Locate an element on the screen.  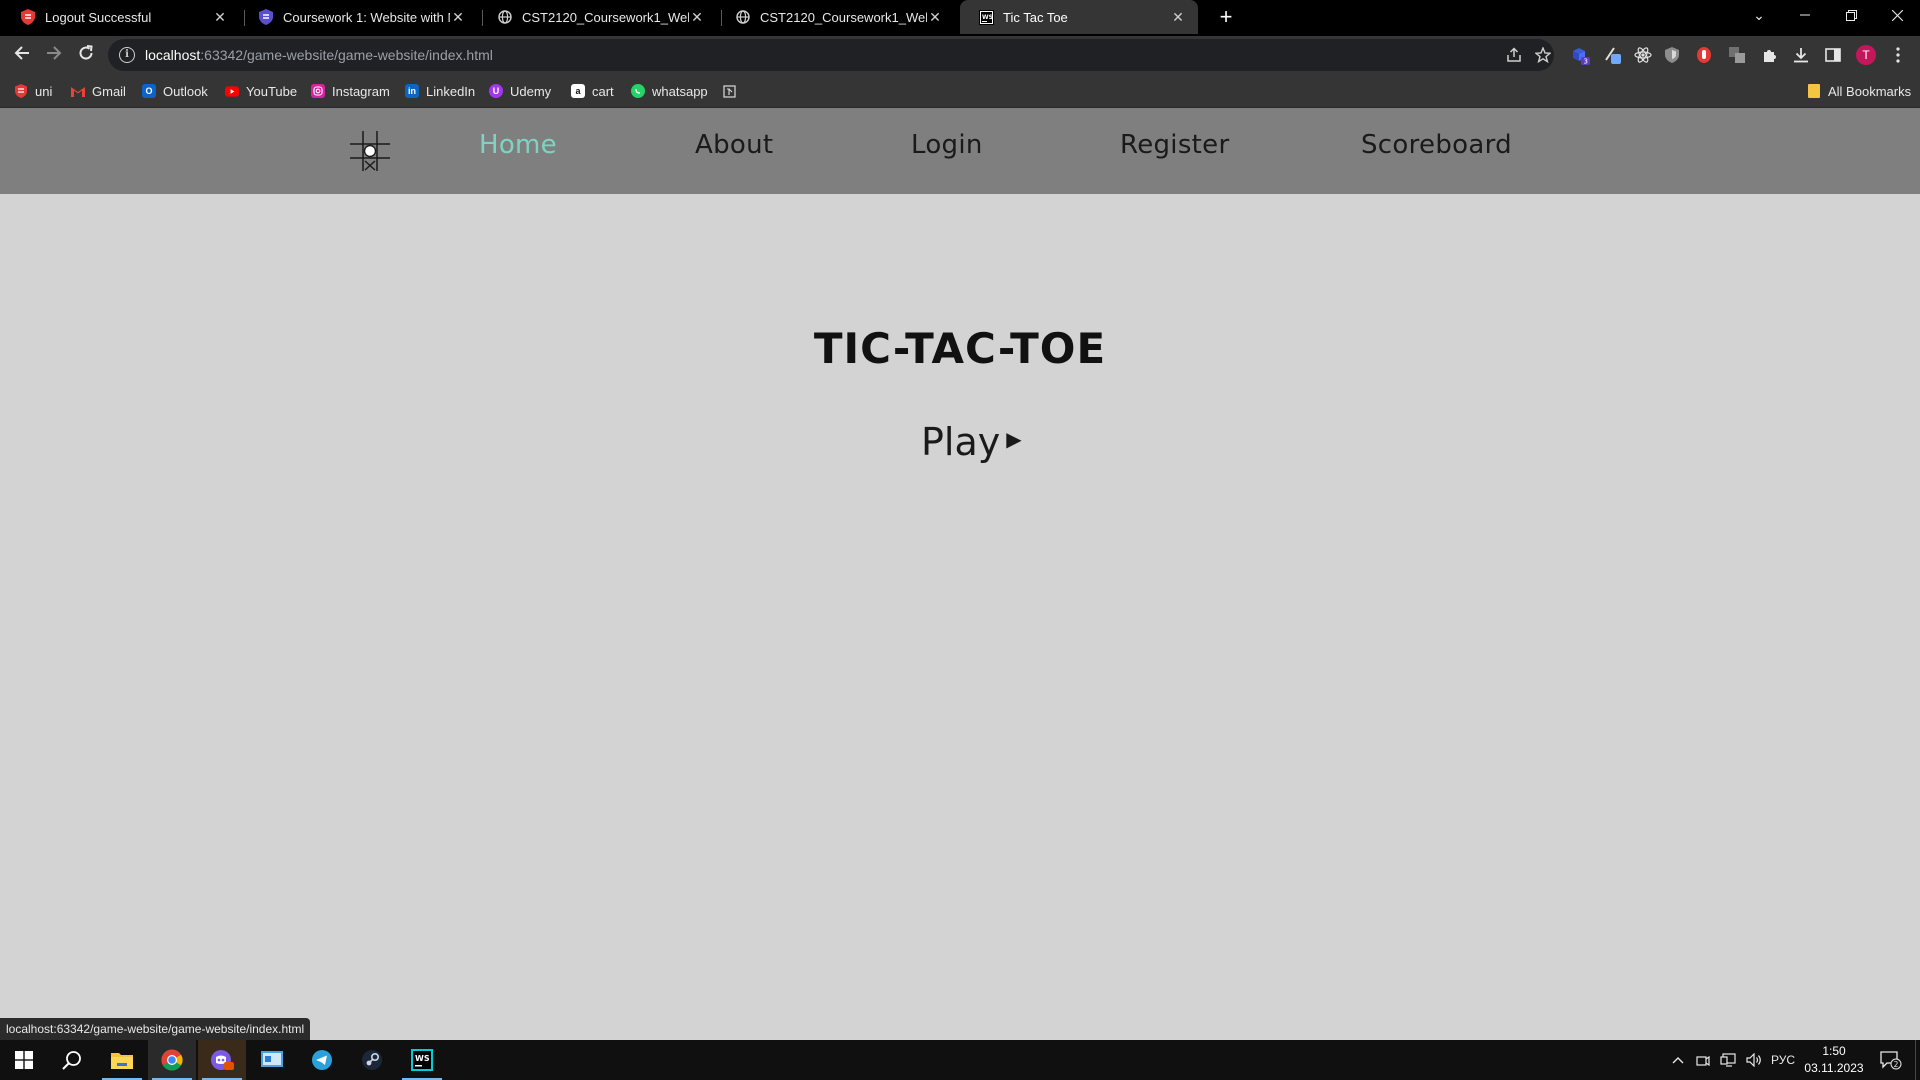
windows-taskbar: WS РУС 1:50 03.11.2023 2 is located at coordinates (960, 1060).